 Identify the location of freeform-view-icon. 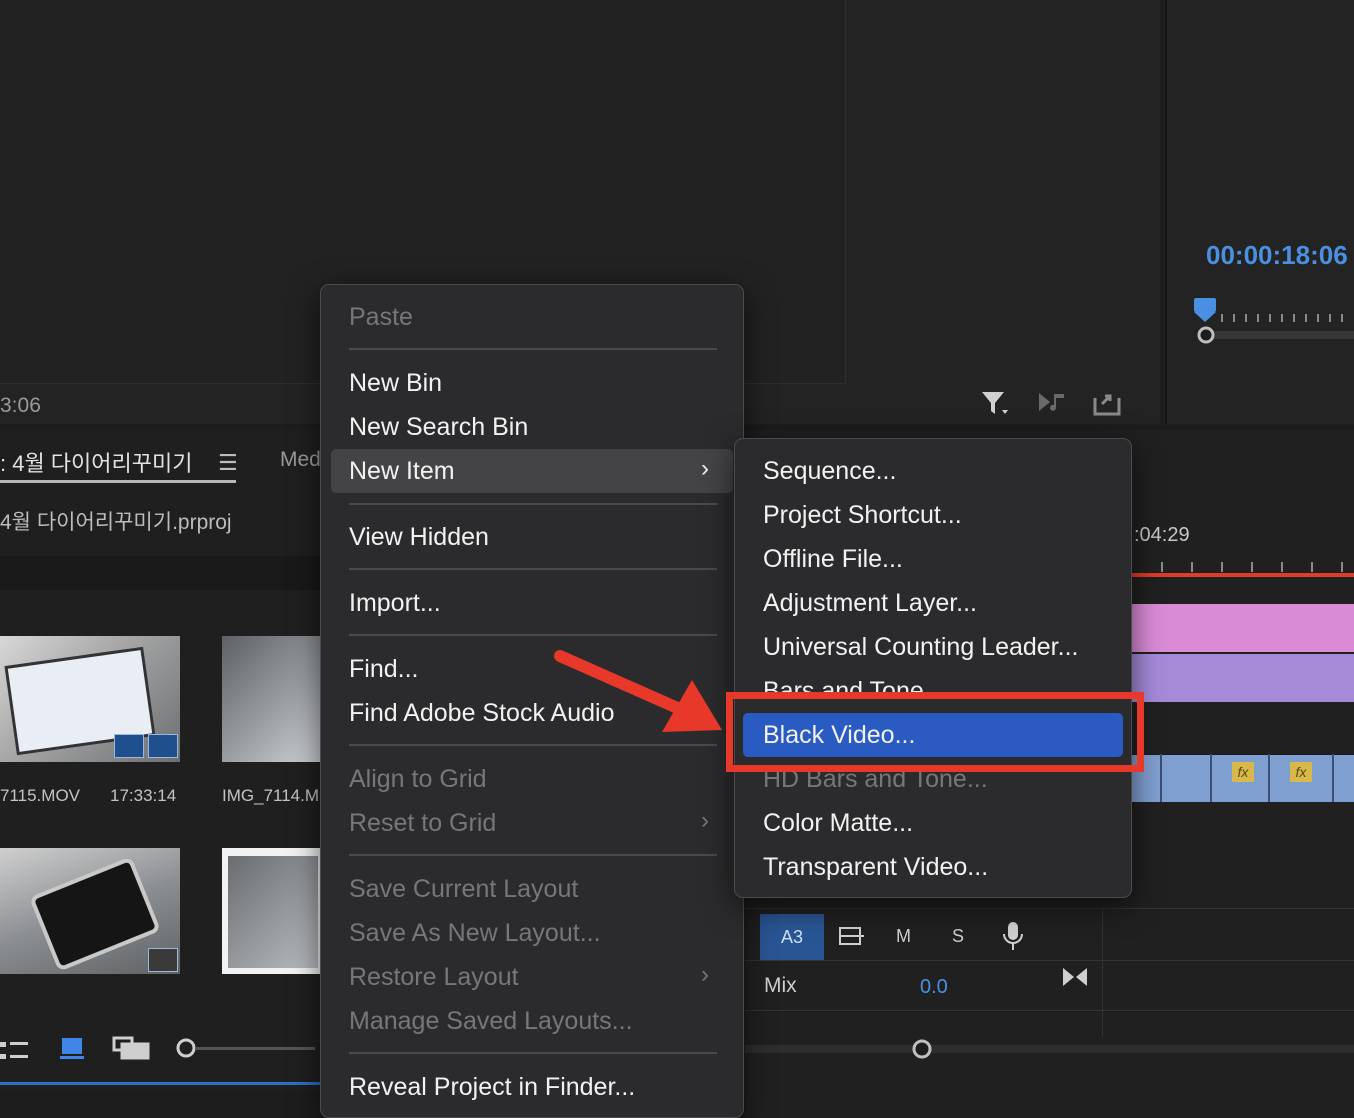
(131, 1048).